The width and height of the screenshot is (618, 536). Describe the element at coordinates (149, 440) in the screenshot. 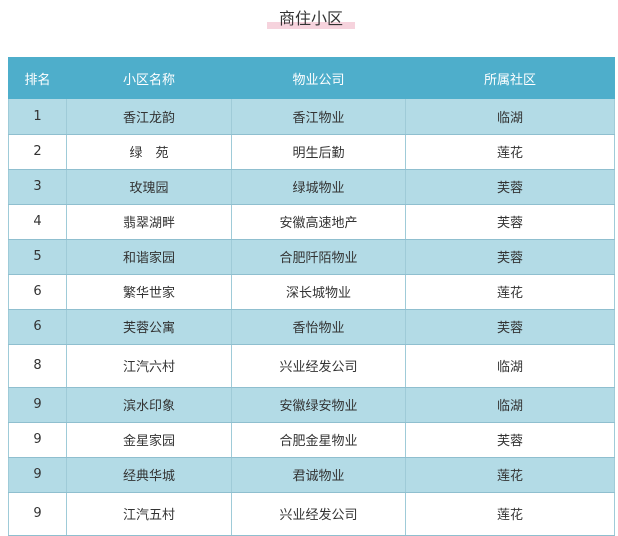

I see `cell-community-name: 金星家园` at that location.